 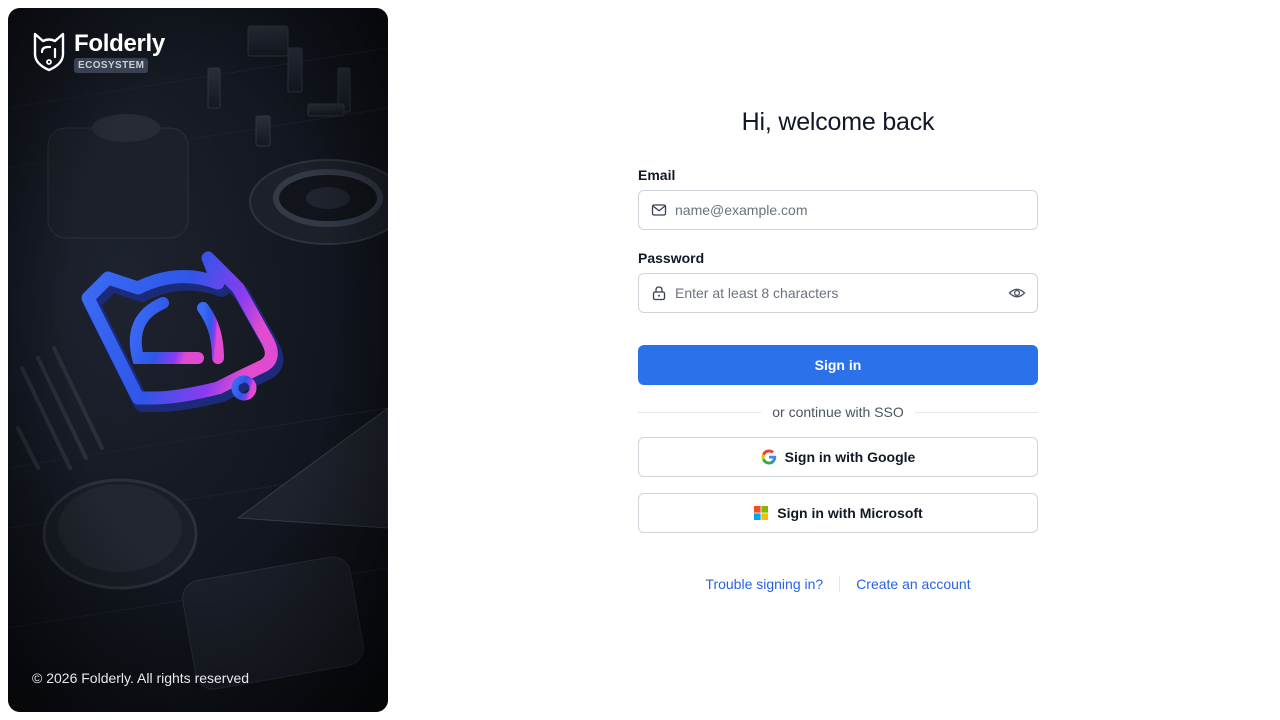 I want to click on copyright-text: © 2026 Folderly. All rights reserved, so click(x=141, y=678).